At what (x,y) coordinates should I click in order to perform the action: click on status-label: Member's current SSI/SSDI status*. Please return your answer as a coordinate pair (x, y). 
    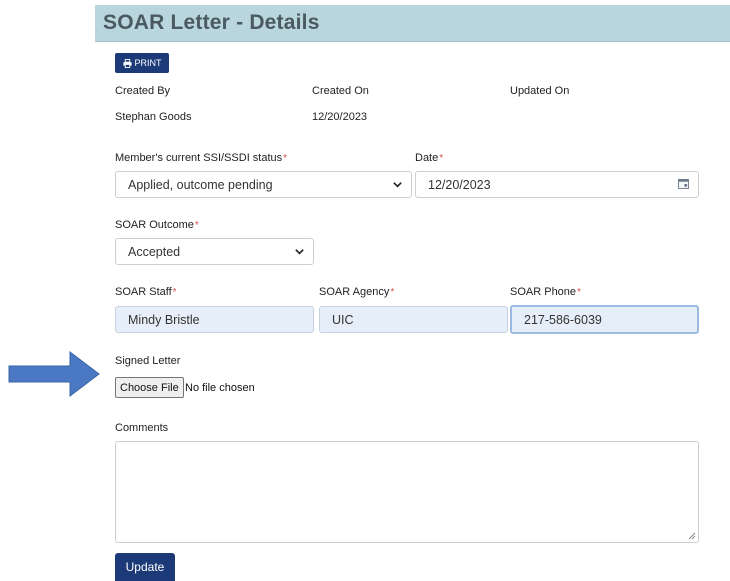
    Looking at the image, I should click on (201, 158).